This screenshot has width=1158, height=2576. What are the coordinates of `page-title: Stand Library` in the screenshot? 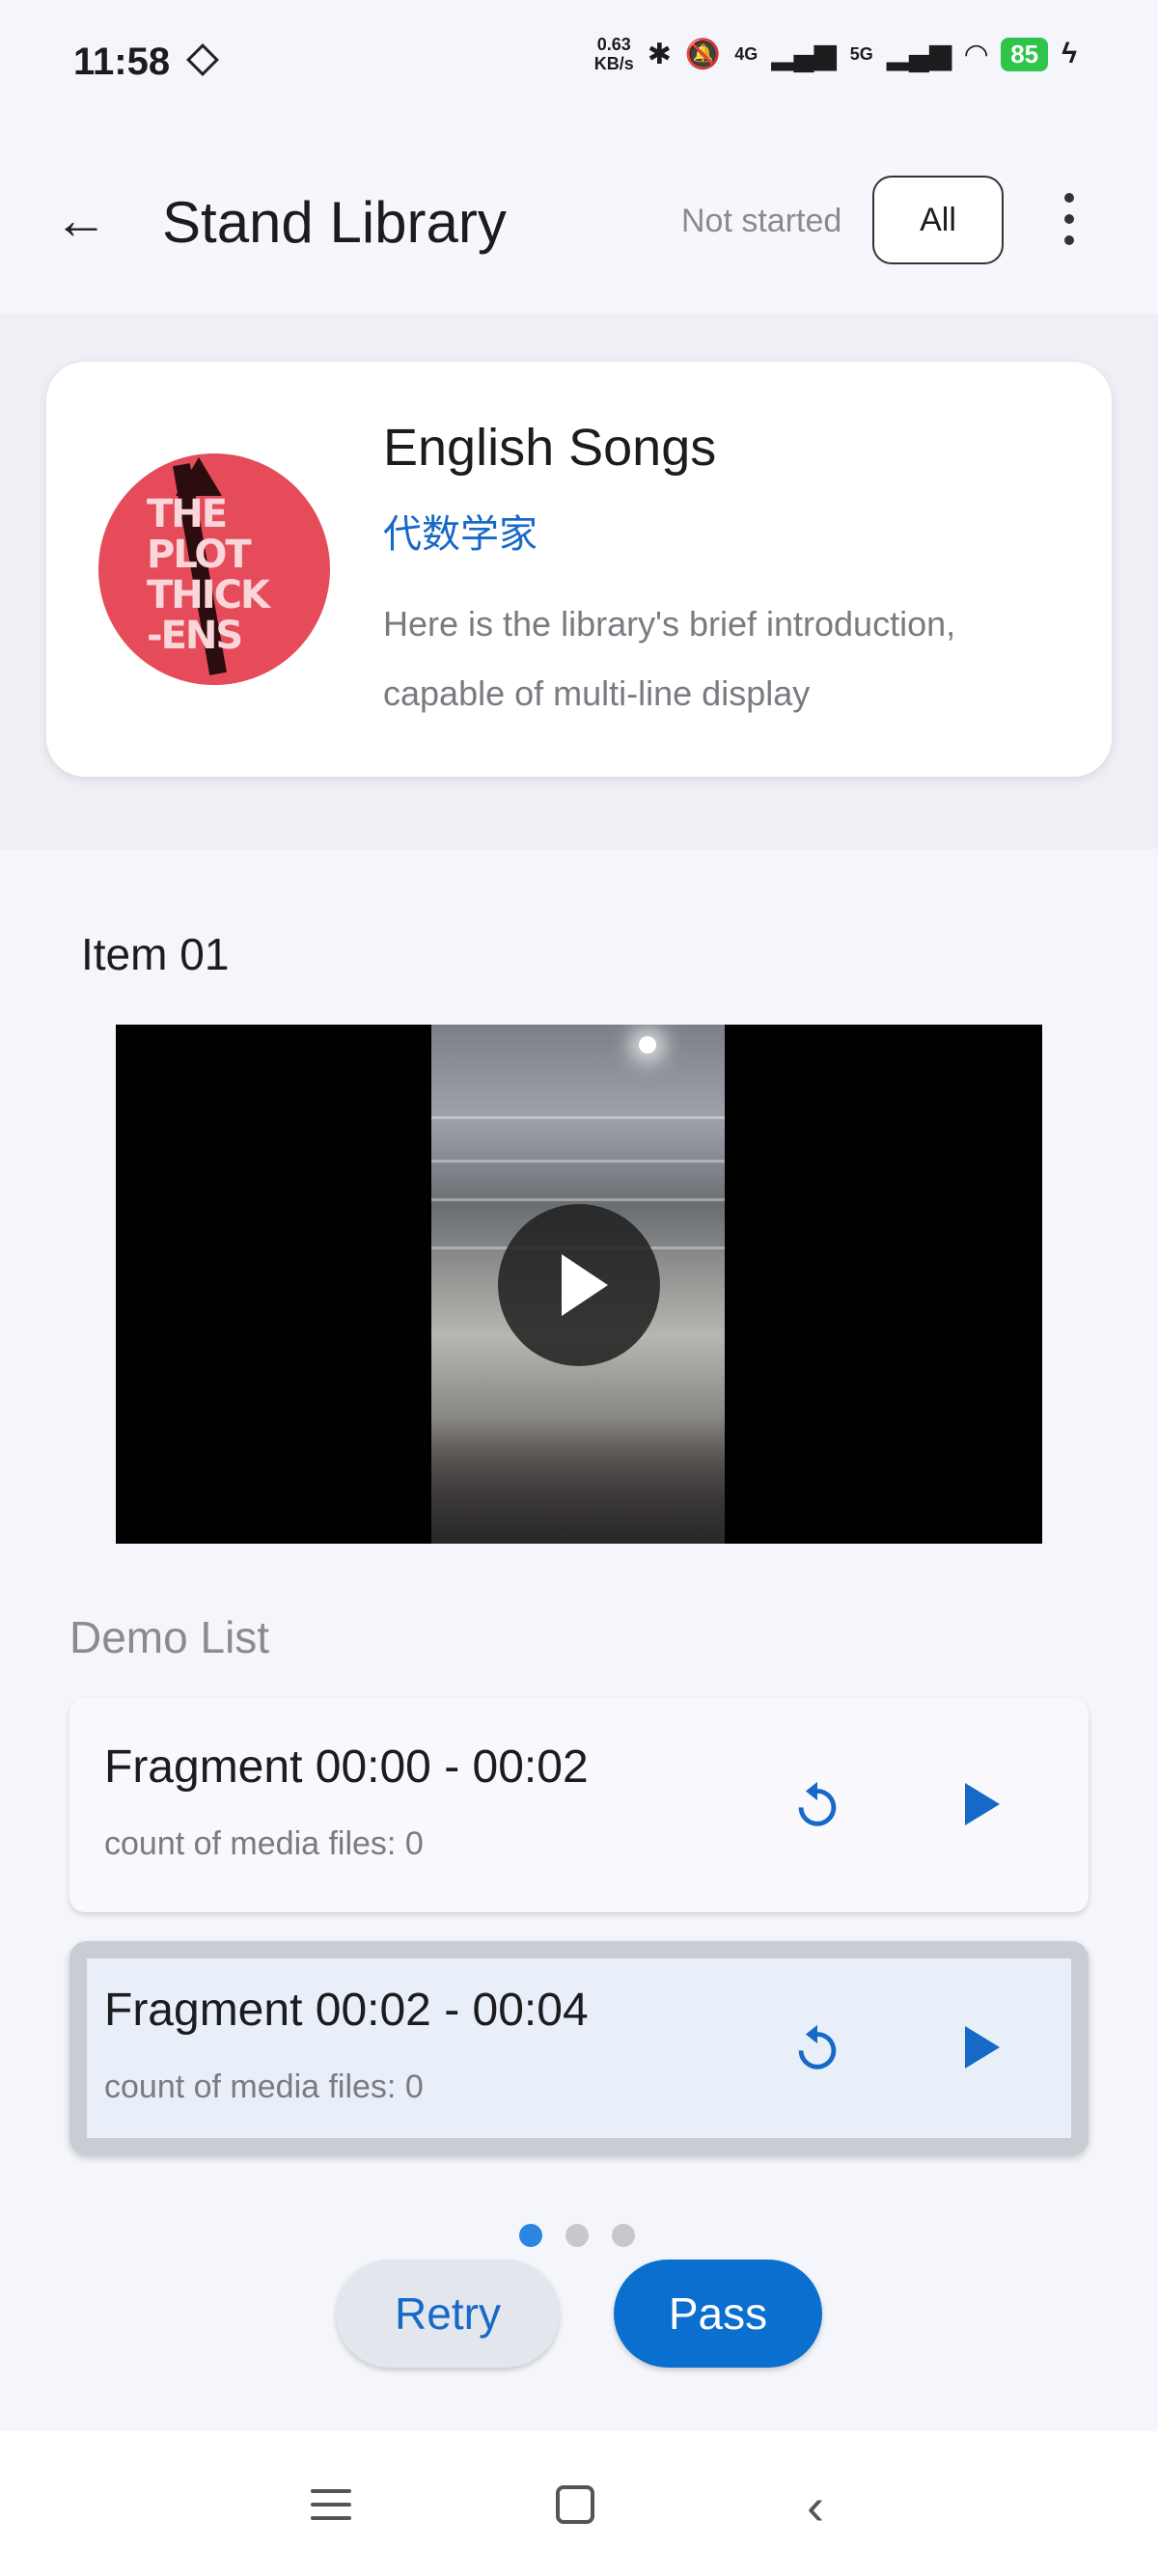 It's located at (334, 223).